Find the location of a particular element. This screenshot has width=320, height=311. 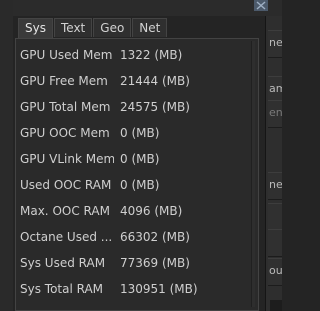

background-field: ne_ is located at coordinates (275, 44).